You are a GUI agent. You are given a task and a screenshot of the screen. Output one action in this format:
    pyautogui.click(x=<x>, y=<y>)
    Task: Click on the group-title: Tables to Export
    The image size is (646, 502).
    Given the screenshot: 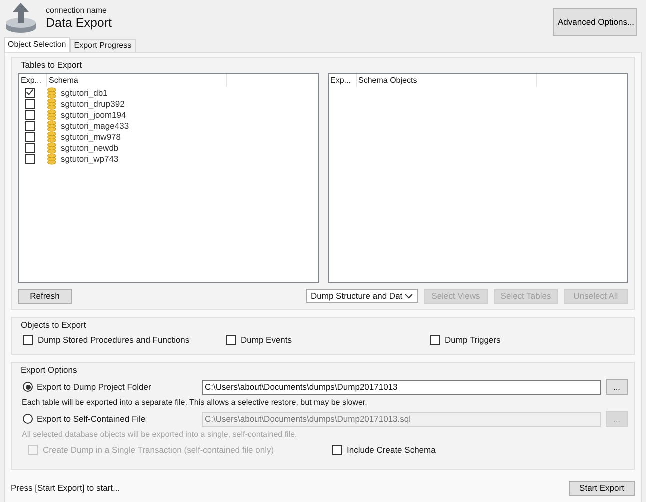 What is the action you would take?
    pyautogui.click(x=52, y=65)
    